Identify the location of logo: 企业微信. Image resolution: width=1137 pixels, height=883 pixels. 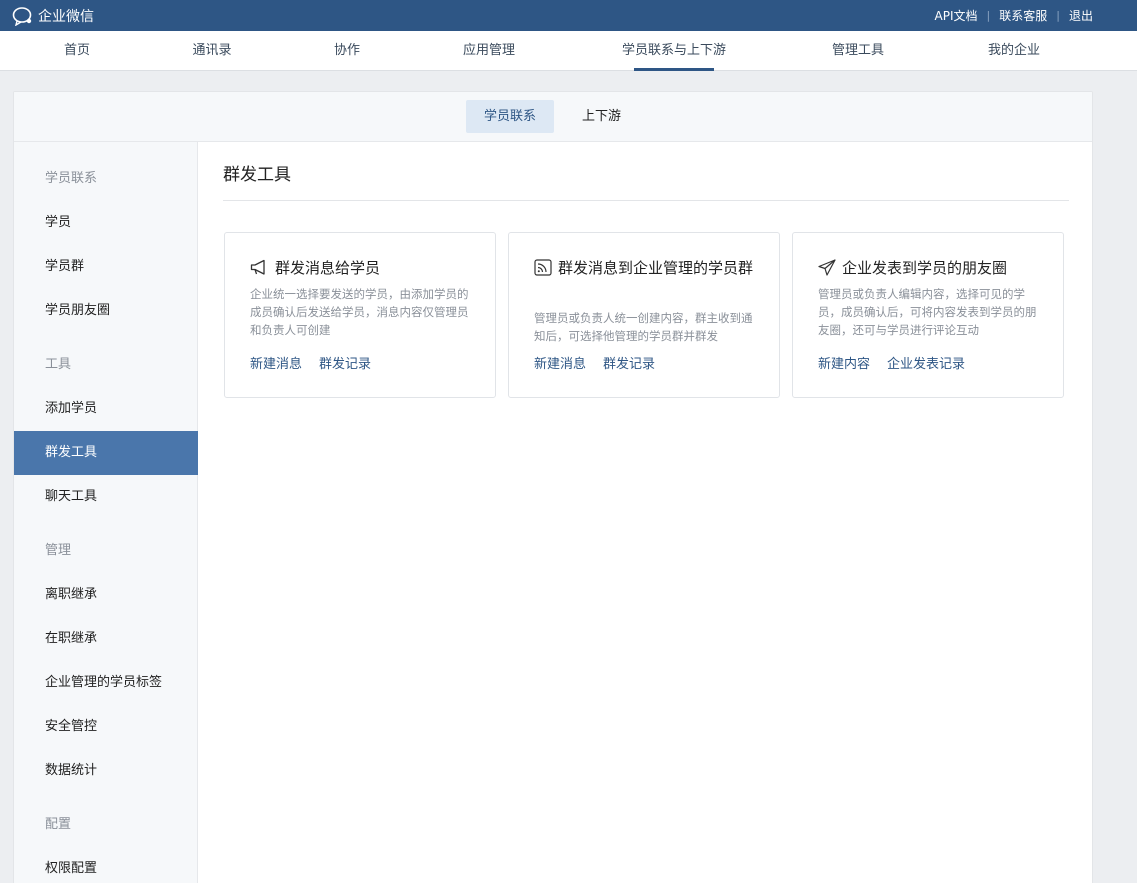
(53, 16).